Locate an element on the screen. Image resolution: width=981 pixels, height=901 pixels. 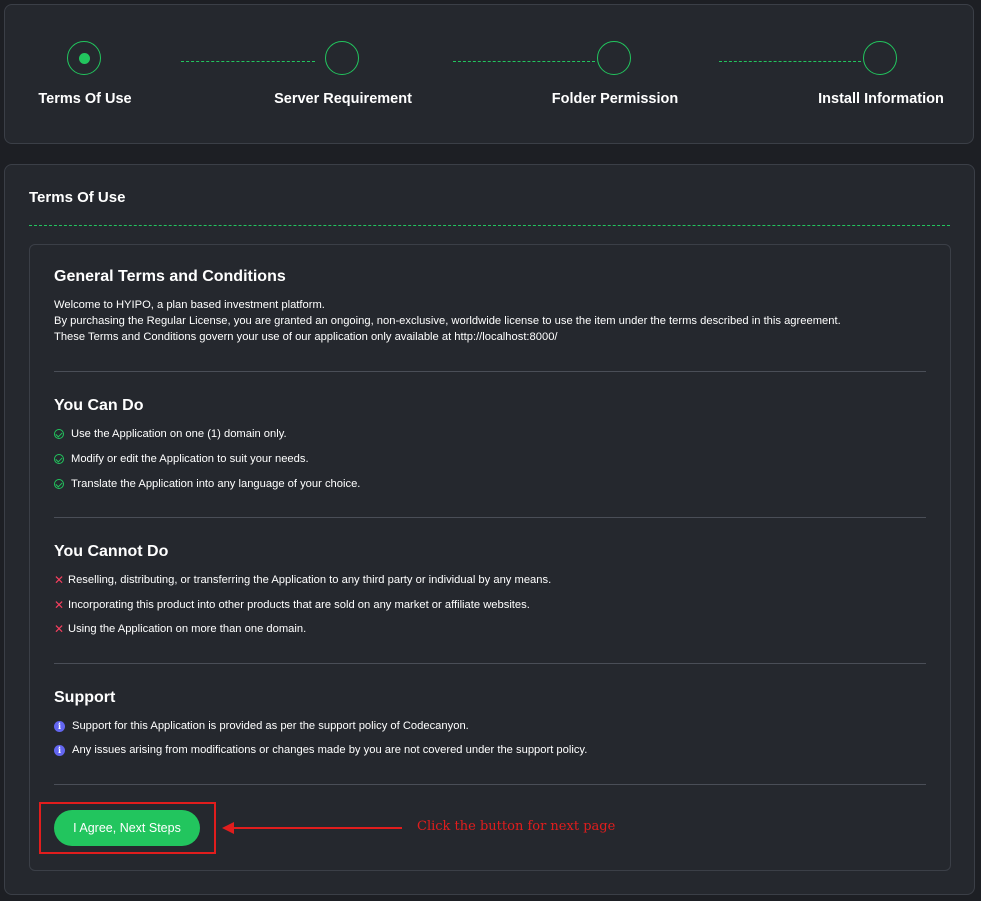
cannot-do-heading: You Cannot Do is located at coordinates (111, 551).